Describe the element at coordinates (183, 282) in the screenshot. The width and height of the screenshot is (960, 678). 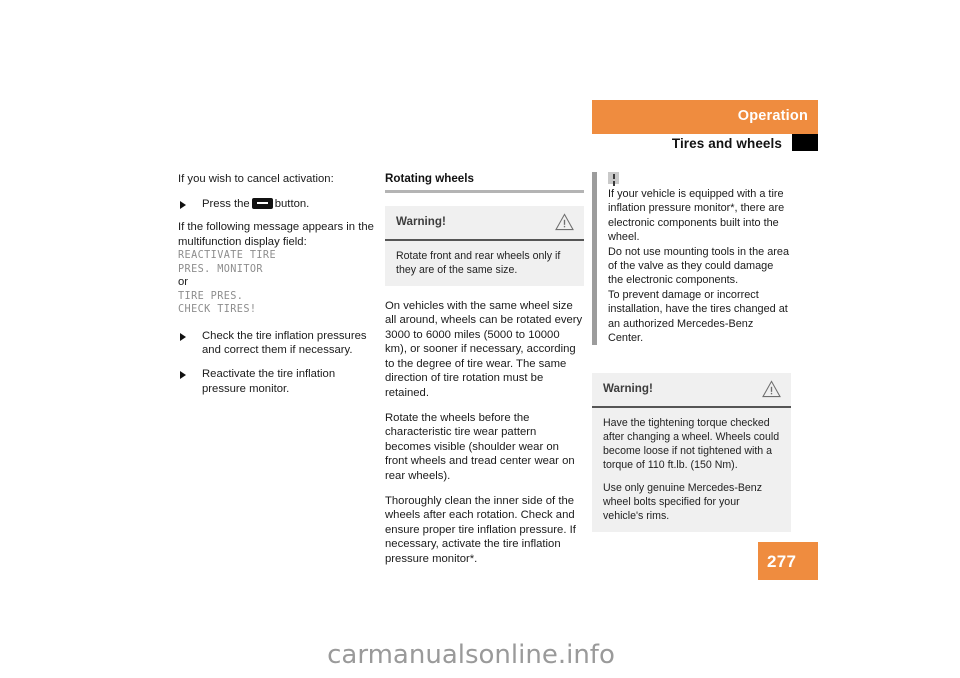
I see `or-label: or` at that location.